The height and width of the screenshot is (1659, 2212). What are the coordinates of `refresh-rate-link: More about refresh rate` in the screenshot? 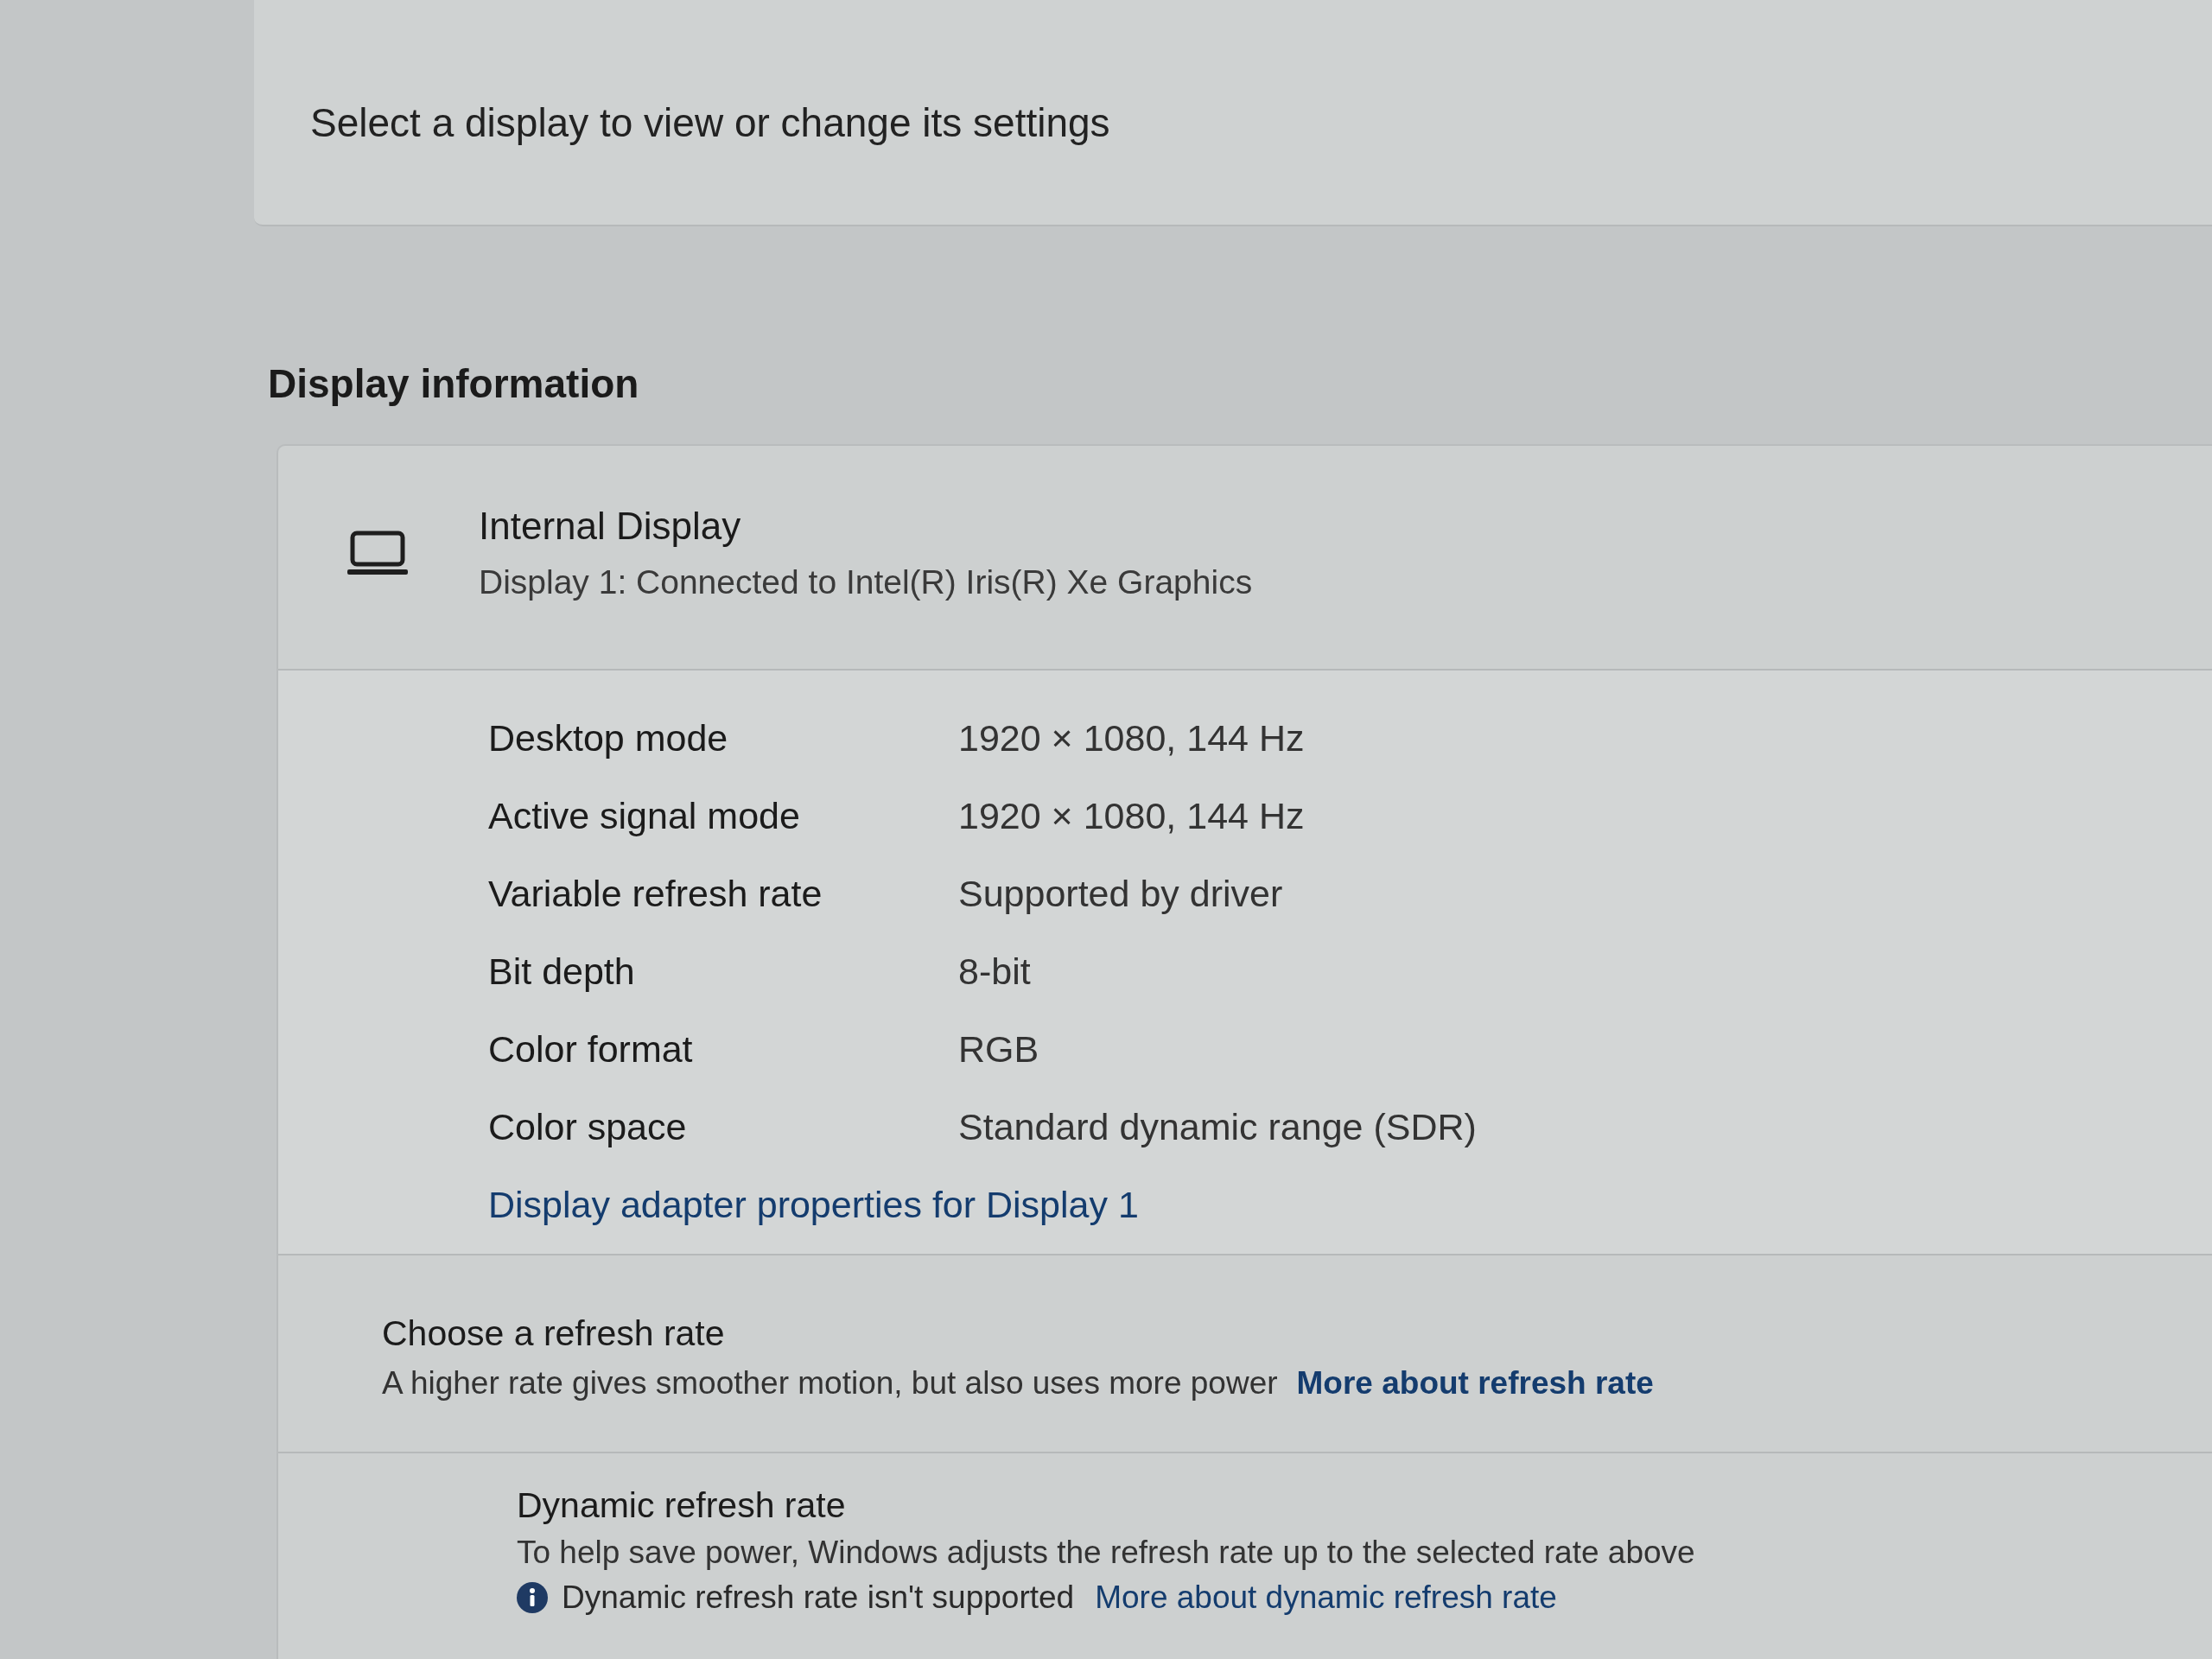 It's located at (1475, 1383).